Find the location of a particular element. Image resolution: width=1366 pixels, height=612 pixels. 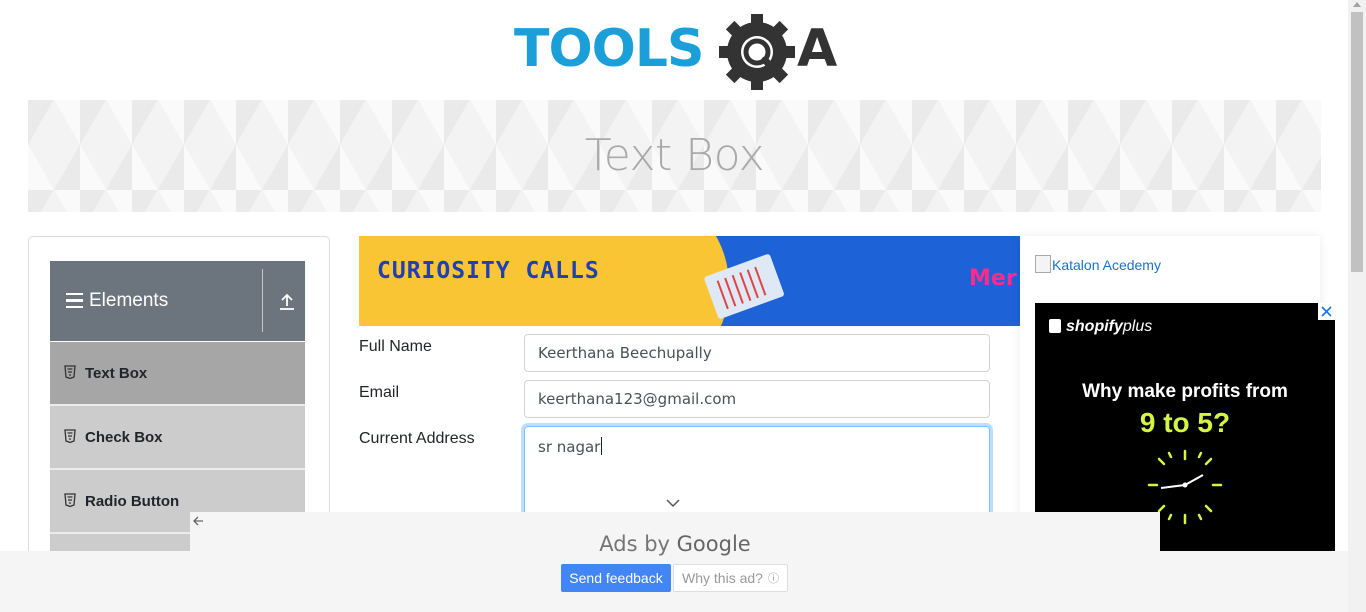

chevron-down-icon is located at coordinates (673, 503).